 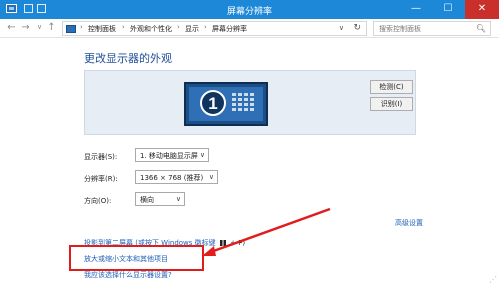 I want to click on address-bar: › 控制面板 › 外观和个性化 › 显示 › 屏幕分辨率 ∨ ↻, so click(x=214, y=28).